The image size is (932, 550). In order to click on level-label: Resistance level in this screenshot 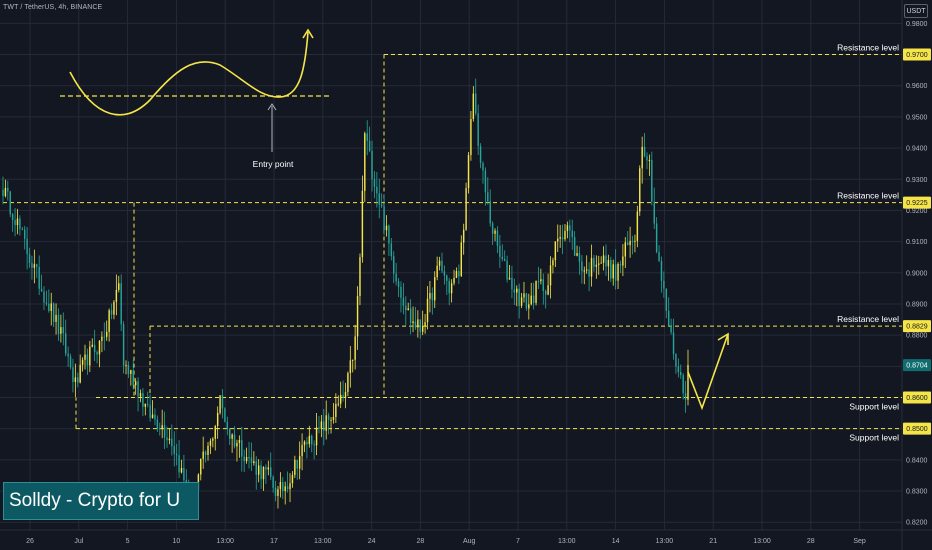, I will do `click(868, 48)`.